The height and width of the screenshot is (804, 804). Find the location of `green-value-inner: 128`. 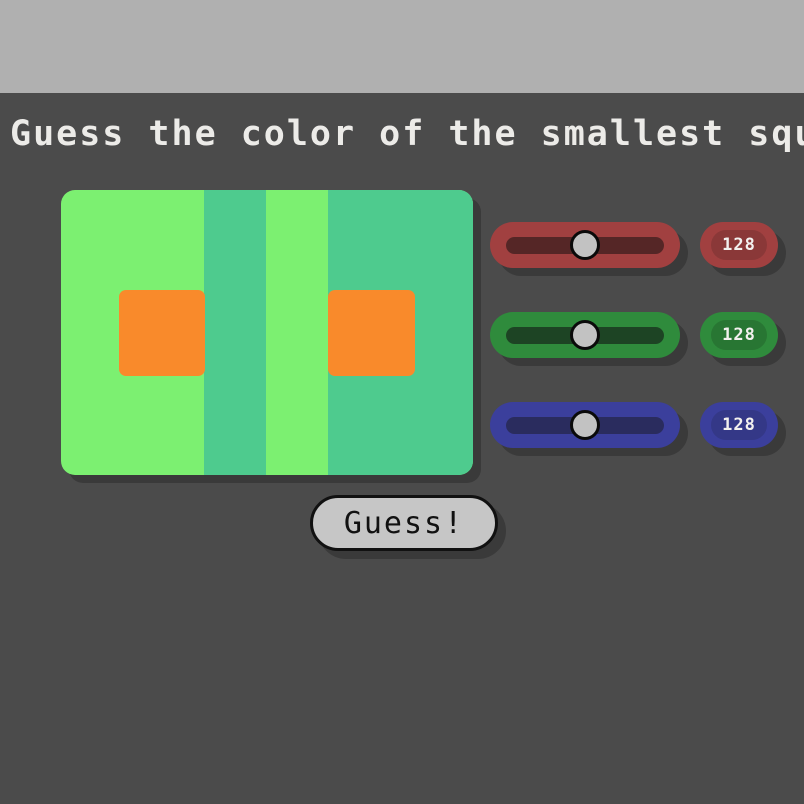

green-value-inner: 128 is located at coordinates (739, 335).